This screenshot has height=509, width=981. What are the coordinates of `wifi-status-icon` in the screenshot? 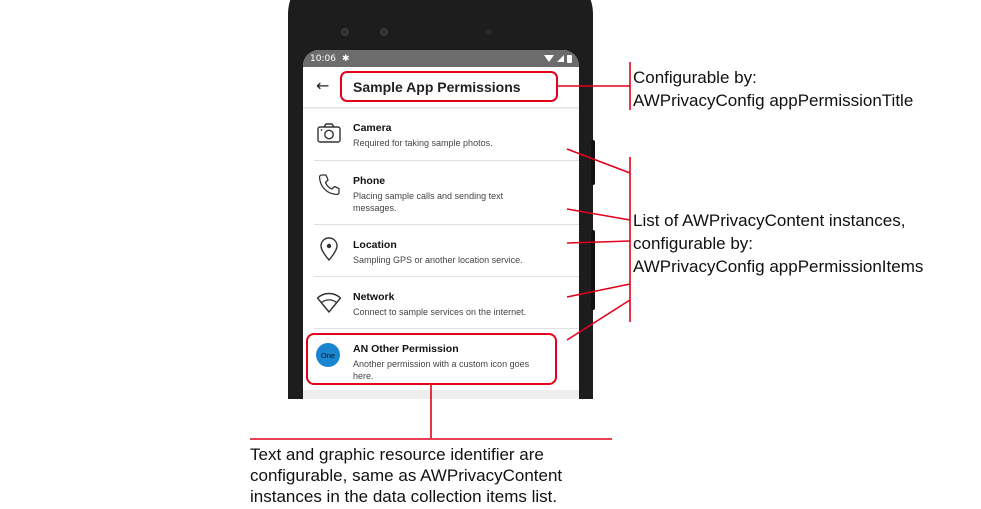 It's located at (549, 58).